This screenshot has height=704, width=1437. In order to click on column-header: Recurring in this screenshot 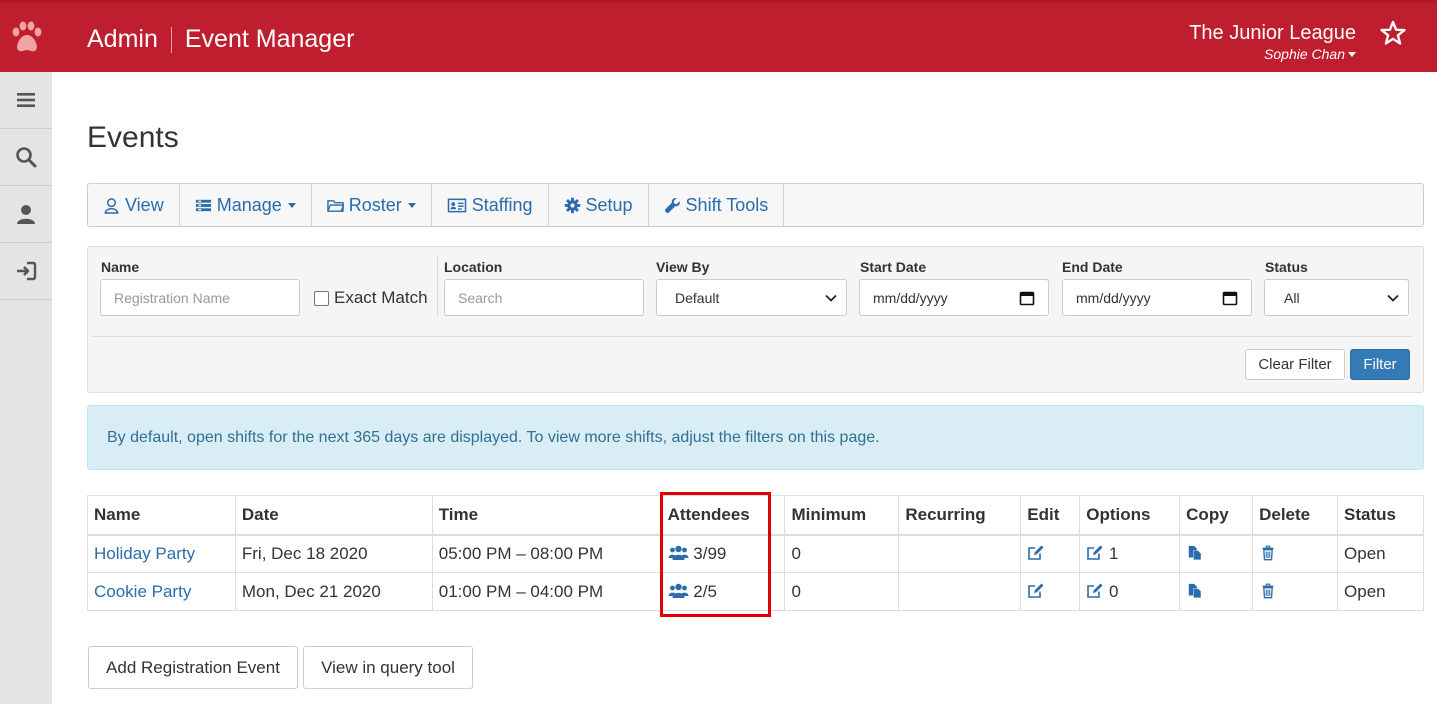, I will do `click(960, 515)`.